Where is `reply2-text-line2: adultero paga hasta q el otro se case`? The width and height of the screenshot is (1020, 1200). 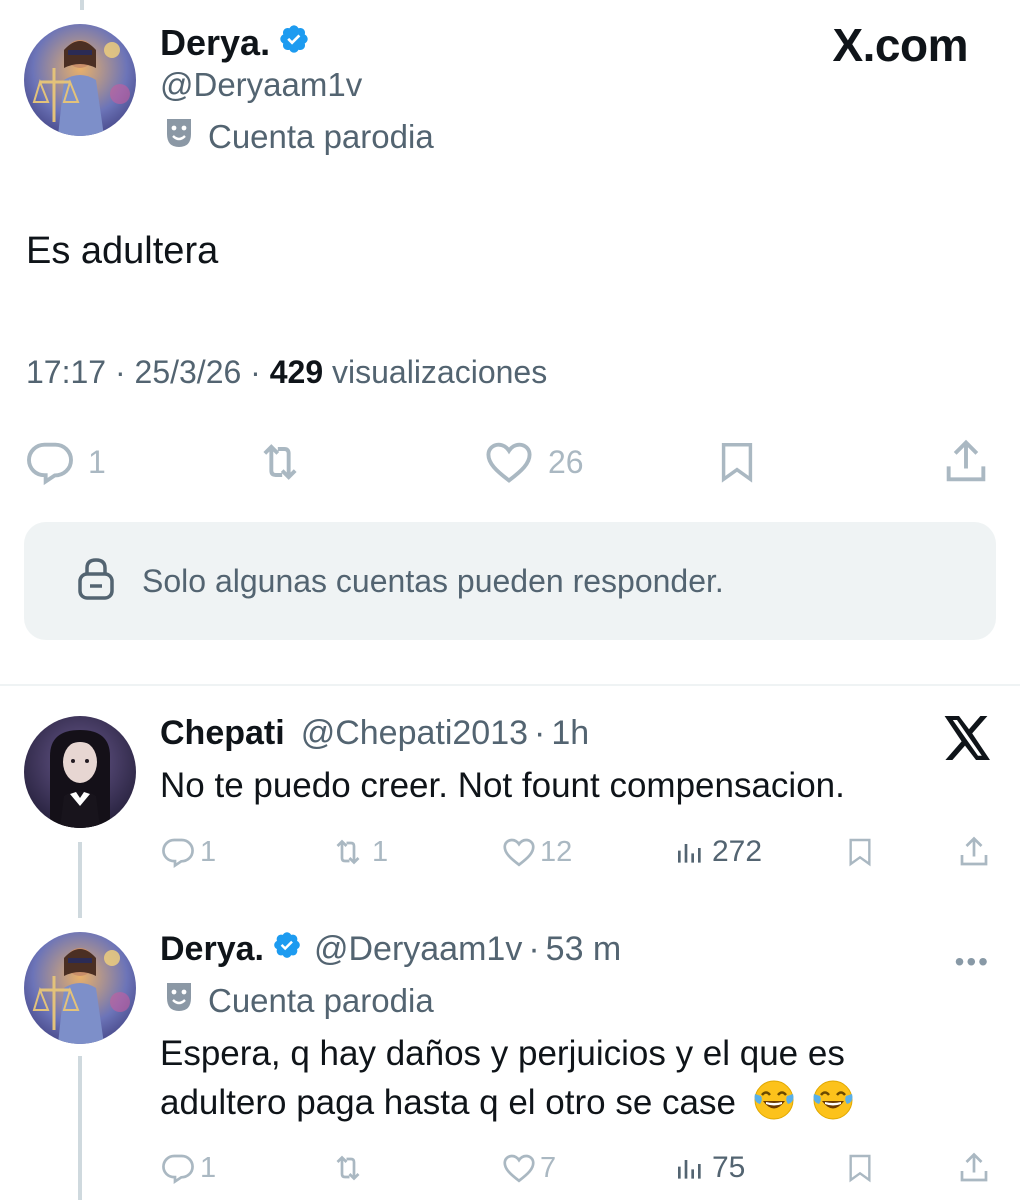
reply2-text-line2: adultero paga hasta q el otro se case is located at coordinates (448, 1102).